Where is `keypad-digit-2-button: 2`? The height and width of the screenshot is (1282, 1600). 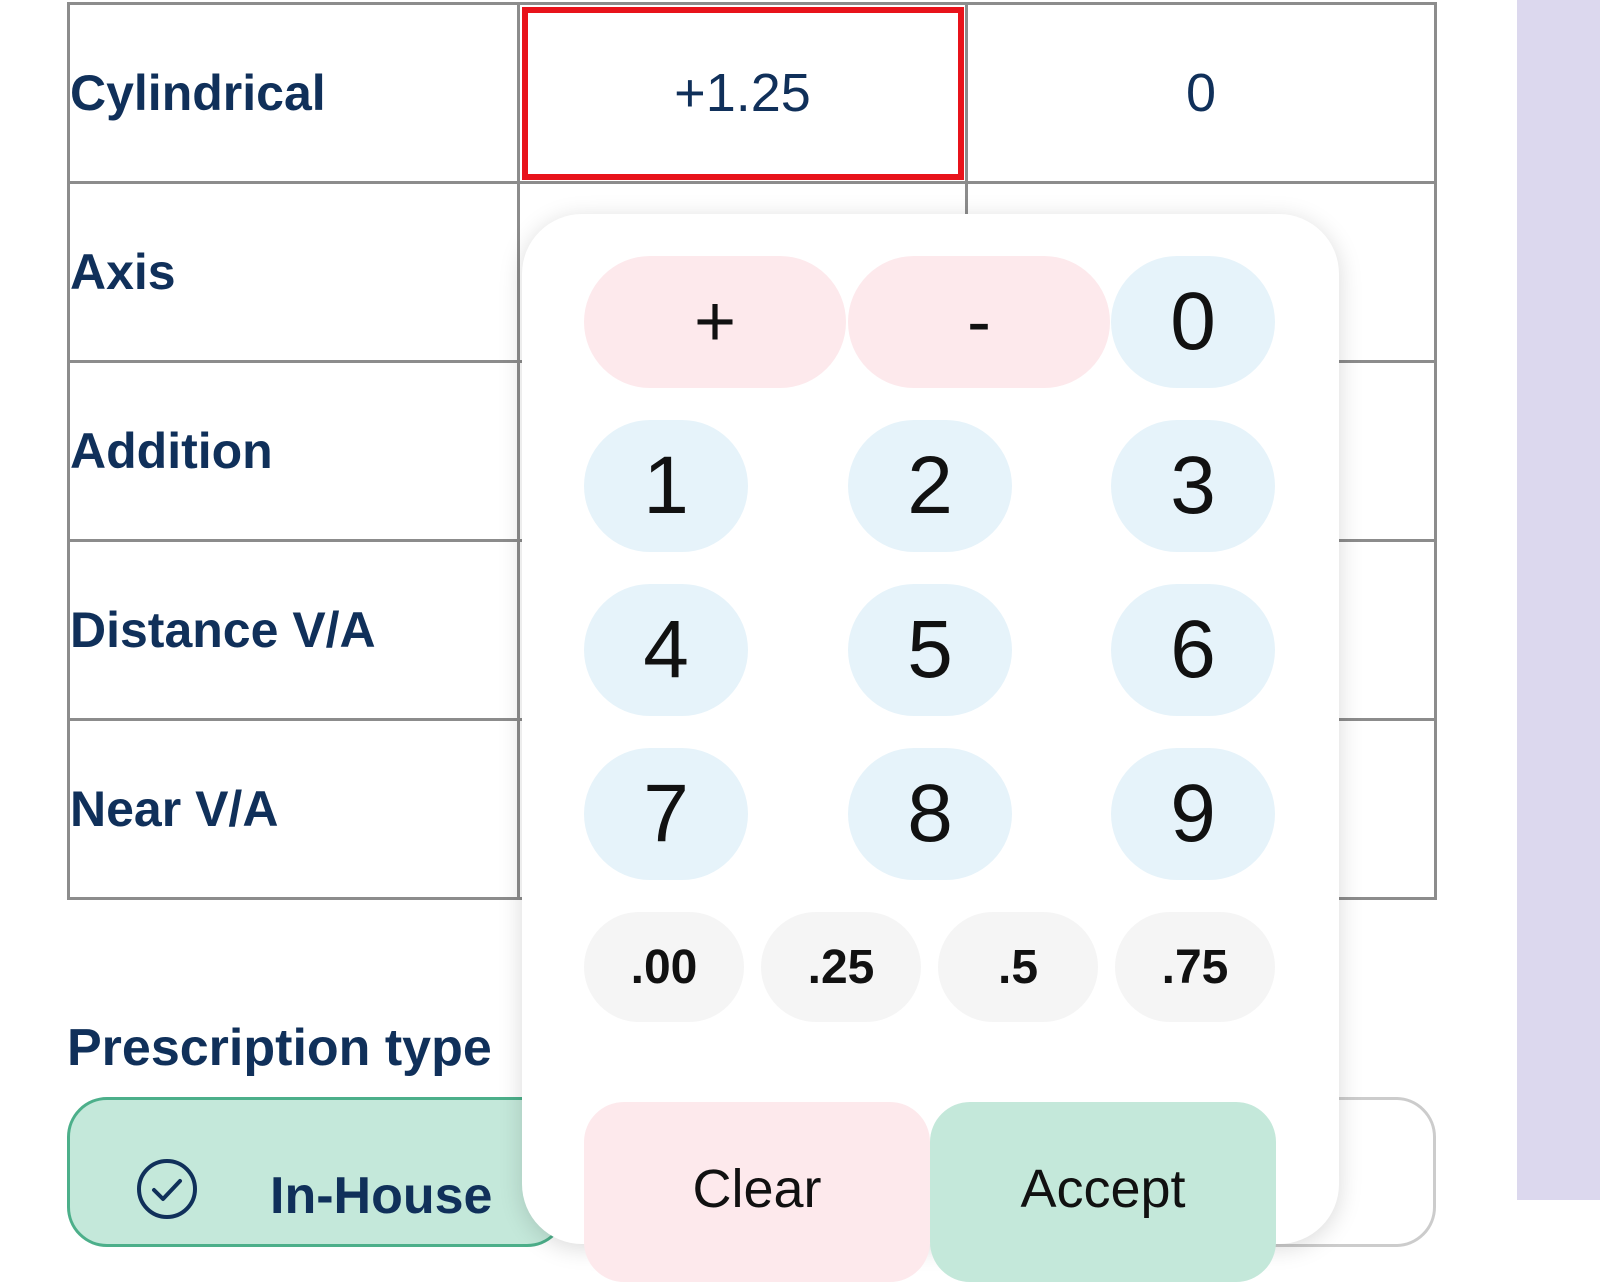
keypad-digit-2-button: 2 is located at coordinates (930, 486).